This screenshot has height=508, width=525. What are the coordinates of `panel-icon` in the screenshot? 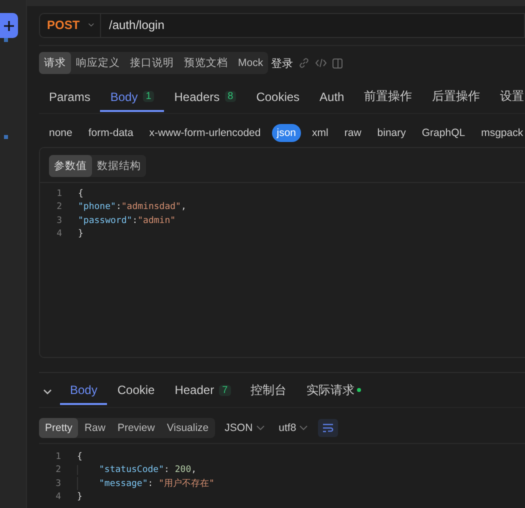 It's located at (338, 63).